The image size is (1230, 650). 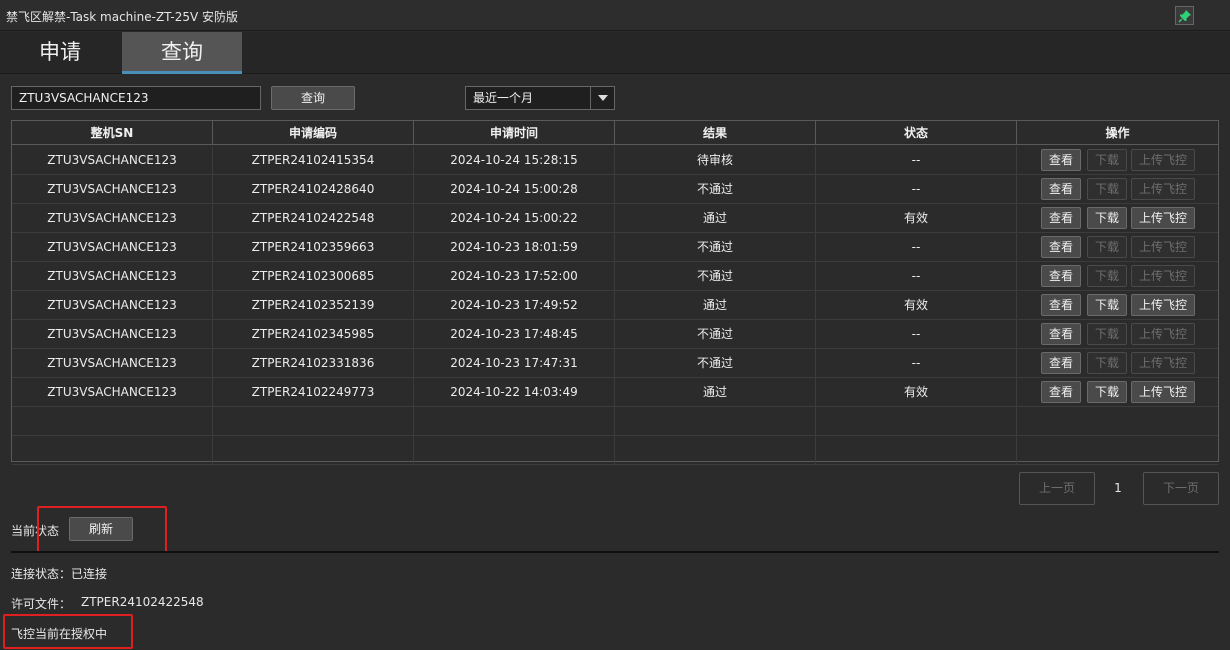 I want to click on chevron-down-icon, so click(x=603, y=98).